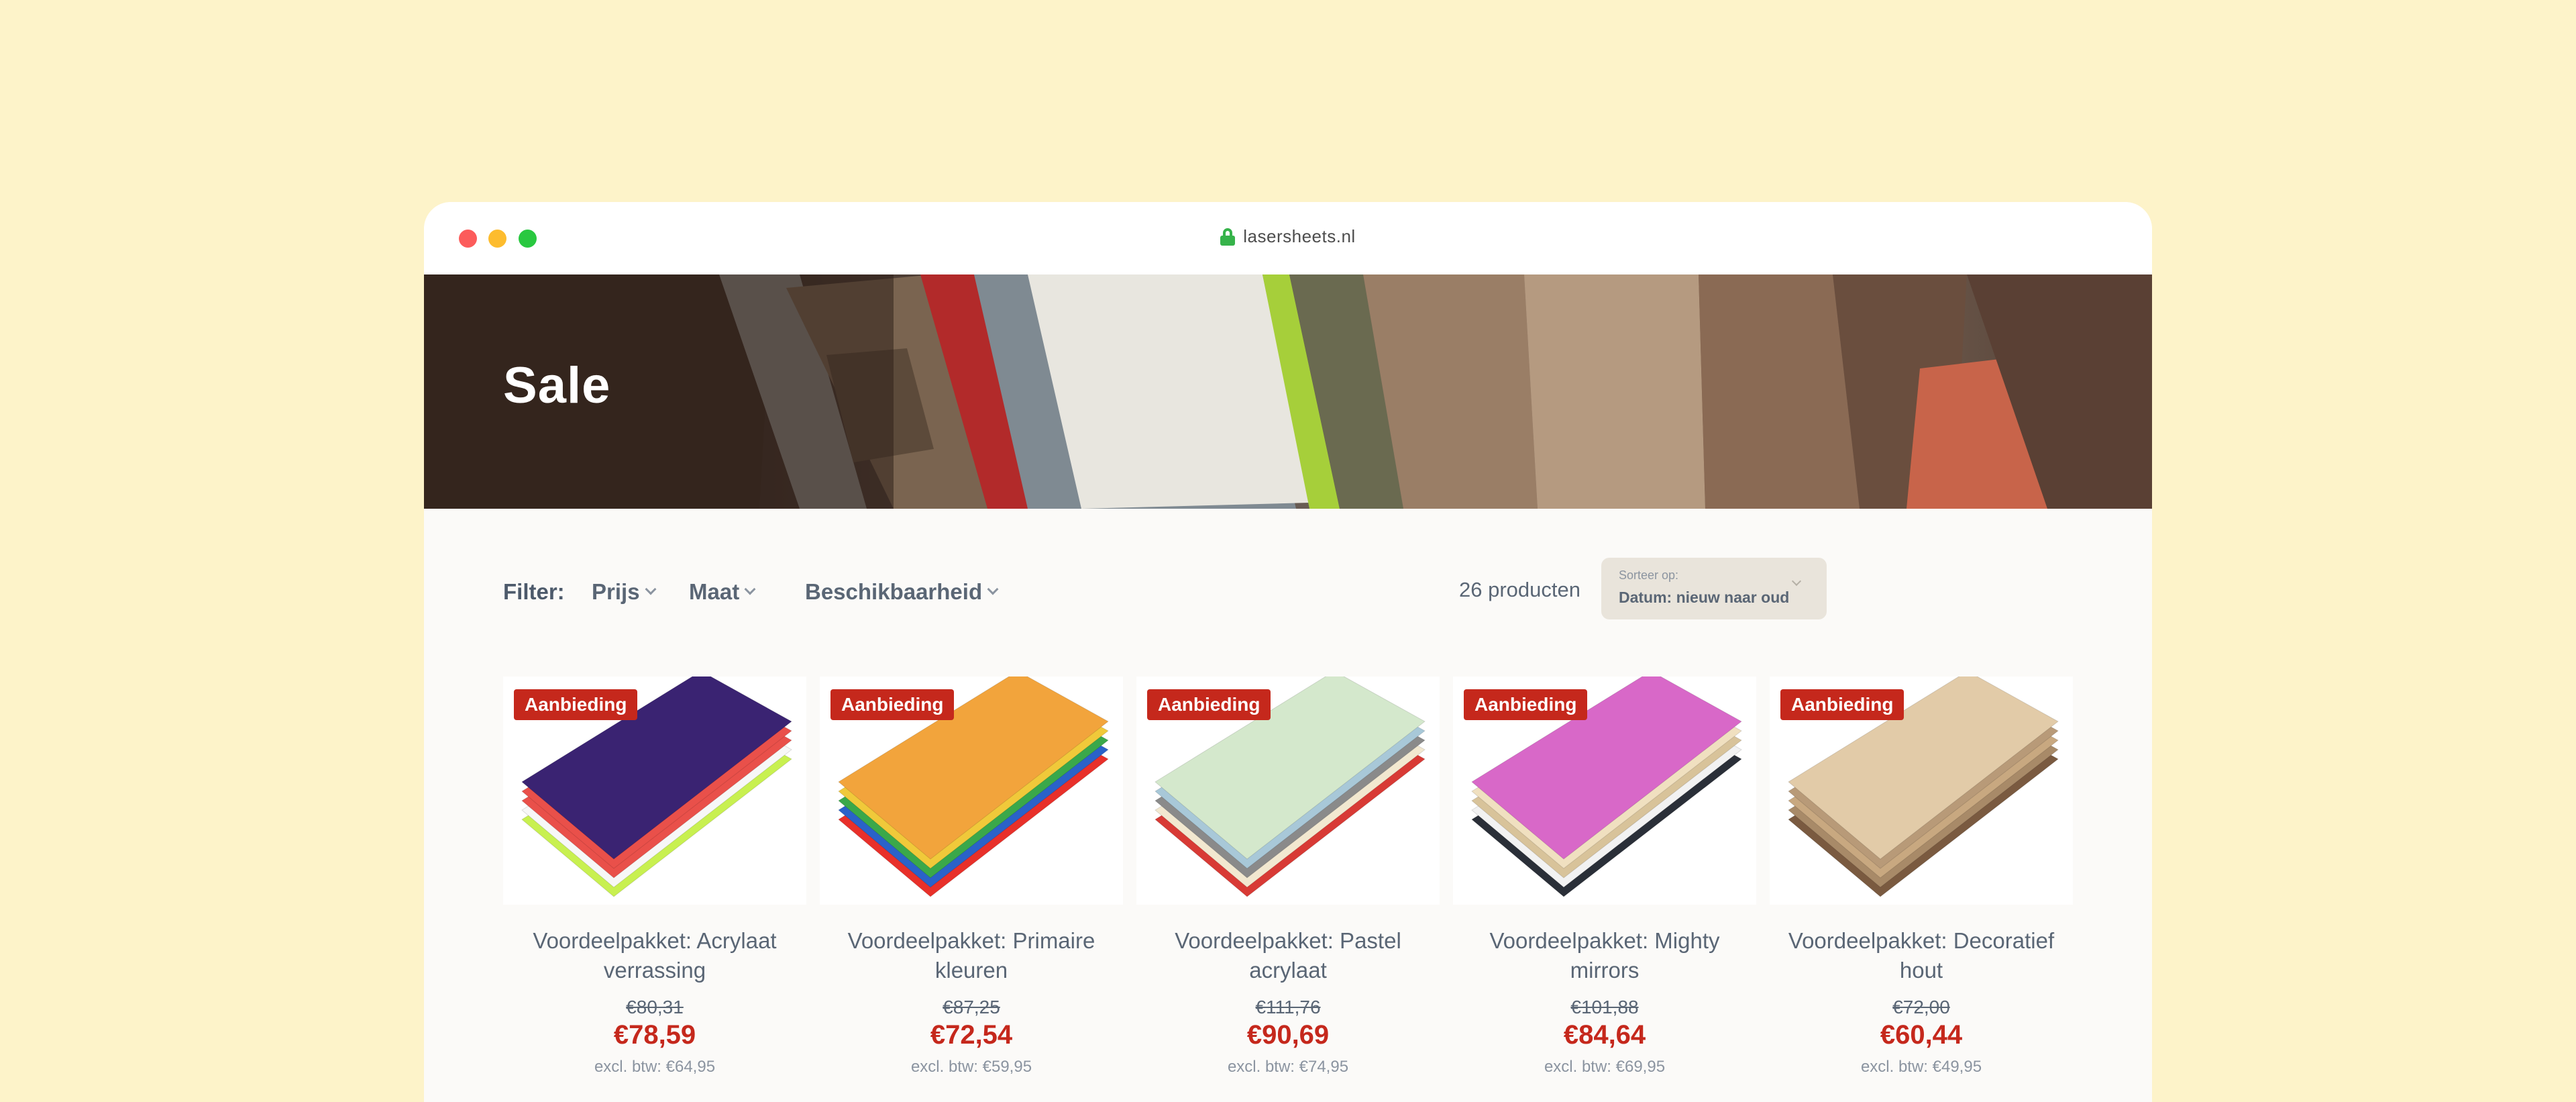 The width and height of the screenshot is (2576, 1102). Describe the element at coordinates (1921, 955) in the screenshot. I see `product-name: Voordeelpakket: Decoratief hout` at that location.